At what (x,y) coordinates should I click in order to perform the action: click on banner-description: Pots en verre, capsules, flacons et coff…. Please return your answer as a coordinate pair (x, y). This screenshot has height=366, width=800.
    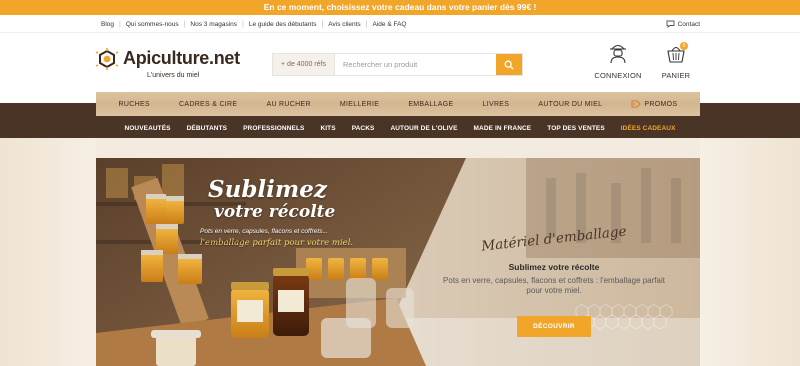
    Looking at the image, I should click on (554, 285).